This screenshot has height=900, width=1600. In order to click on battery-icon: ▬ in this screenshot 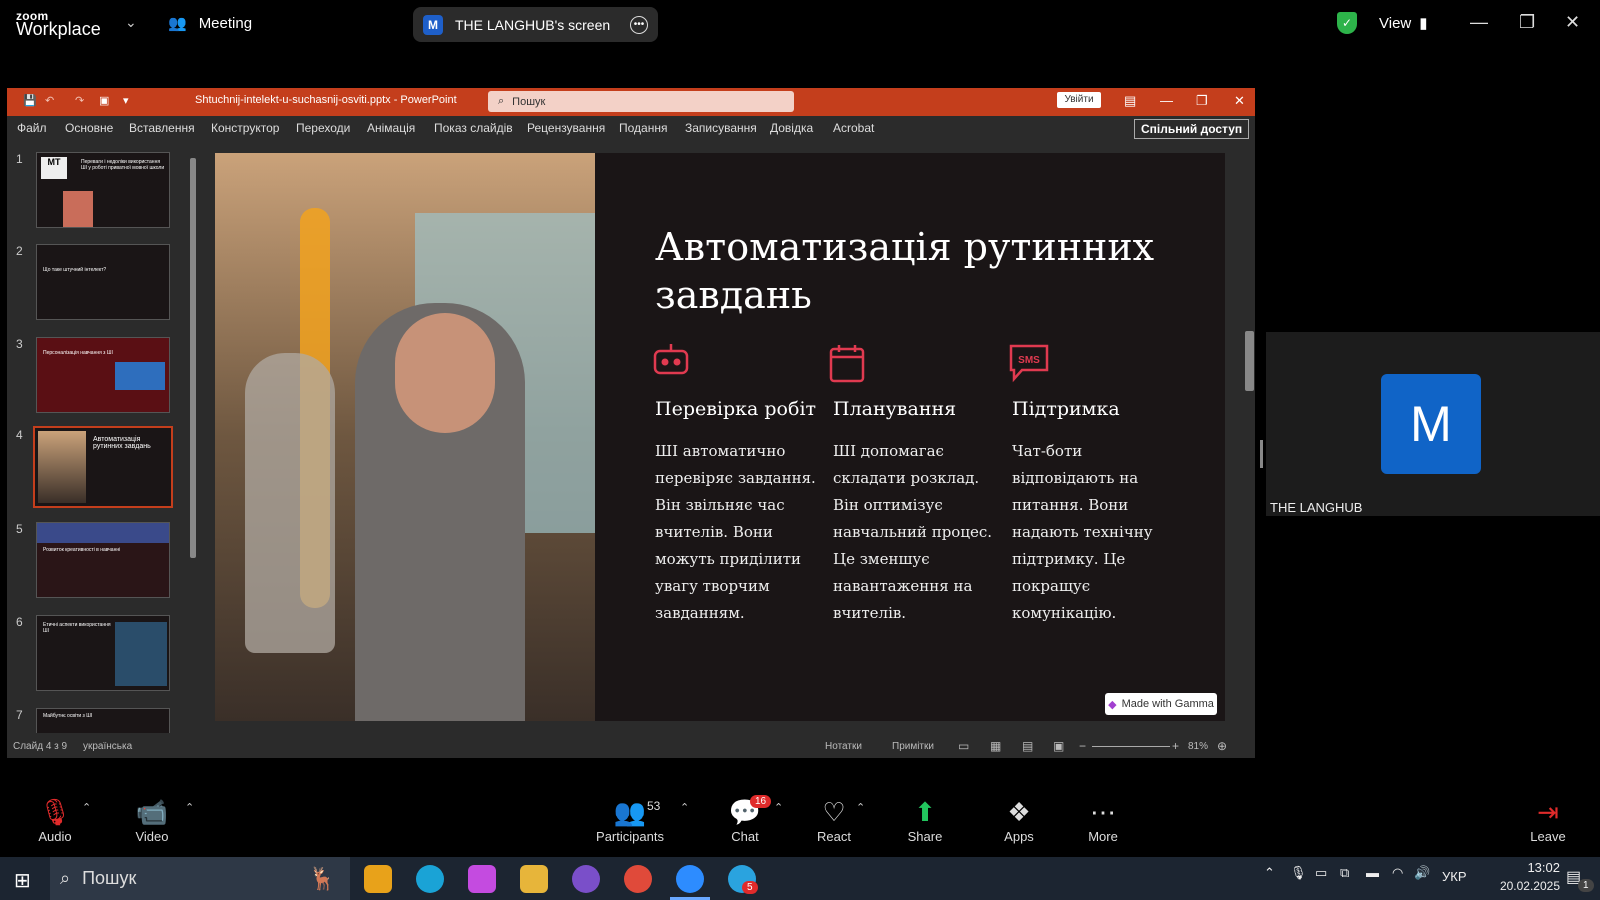, I will do `click(1372, 872)`.